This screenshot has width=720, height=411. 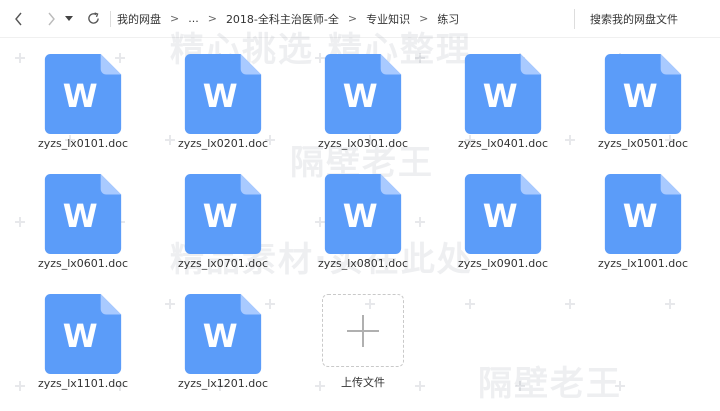 I want to click on file-name: zyzs_lx1101.doc, so click(x=83, y=383).